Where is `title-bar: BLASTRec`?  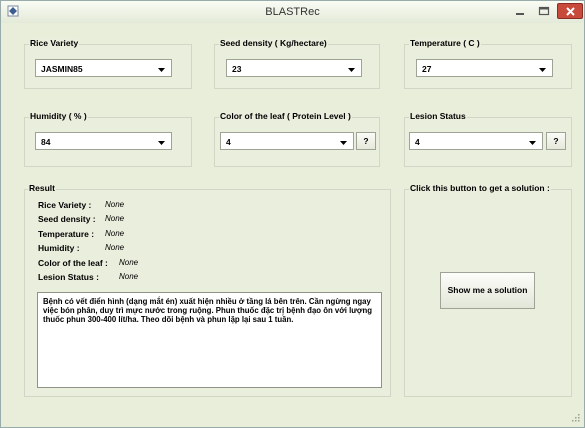 title-bar: BLASTRec is located at coordinates (292, 12).